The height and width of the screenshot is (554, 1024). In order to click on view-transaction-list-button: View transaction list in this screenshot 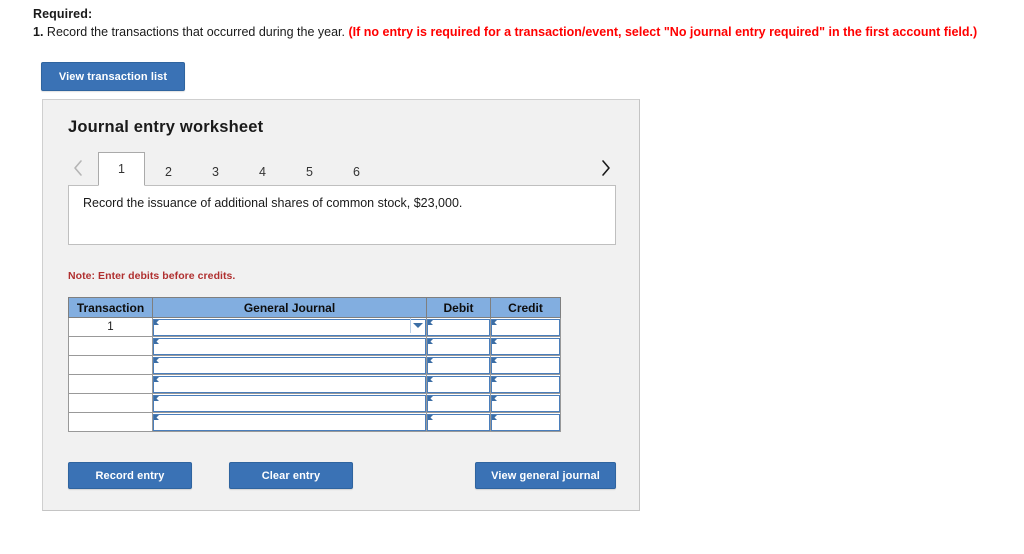, I will do `click(113, 76)`.